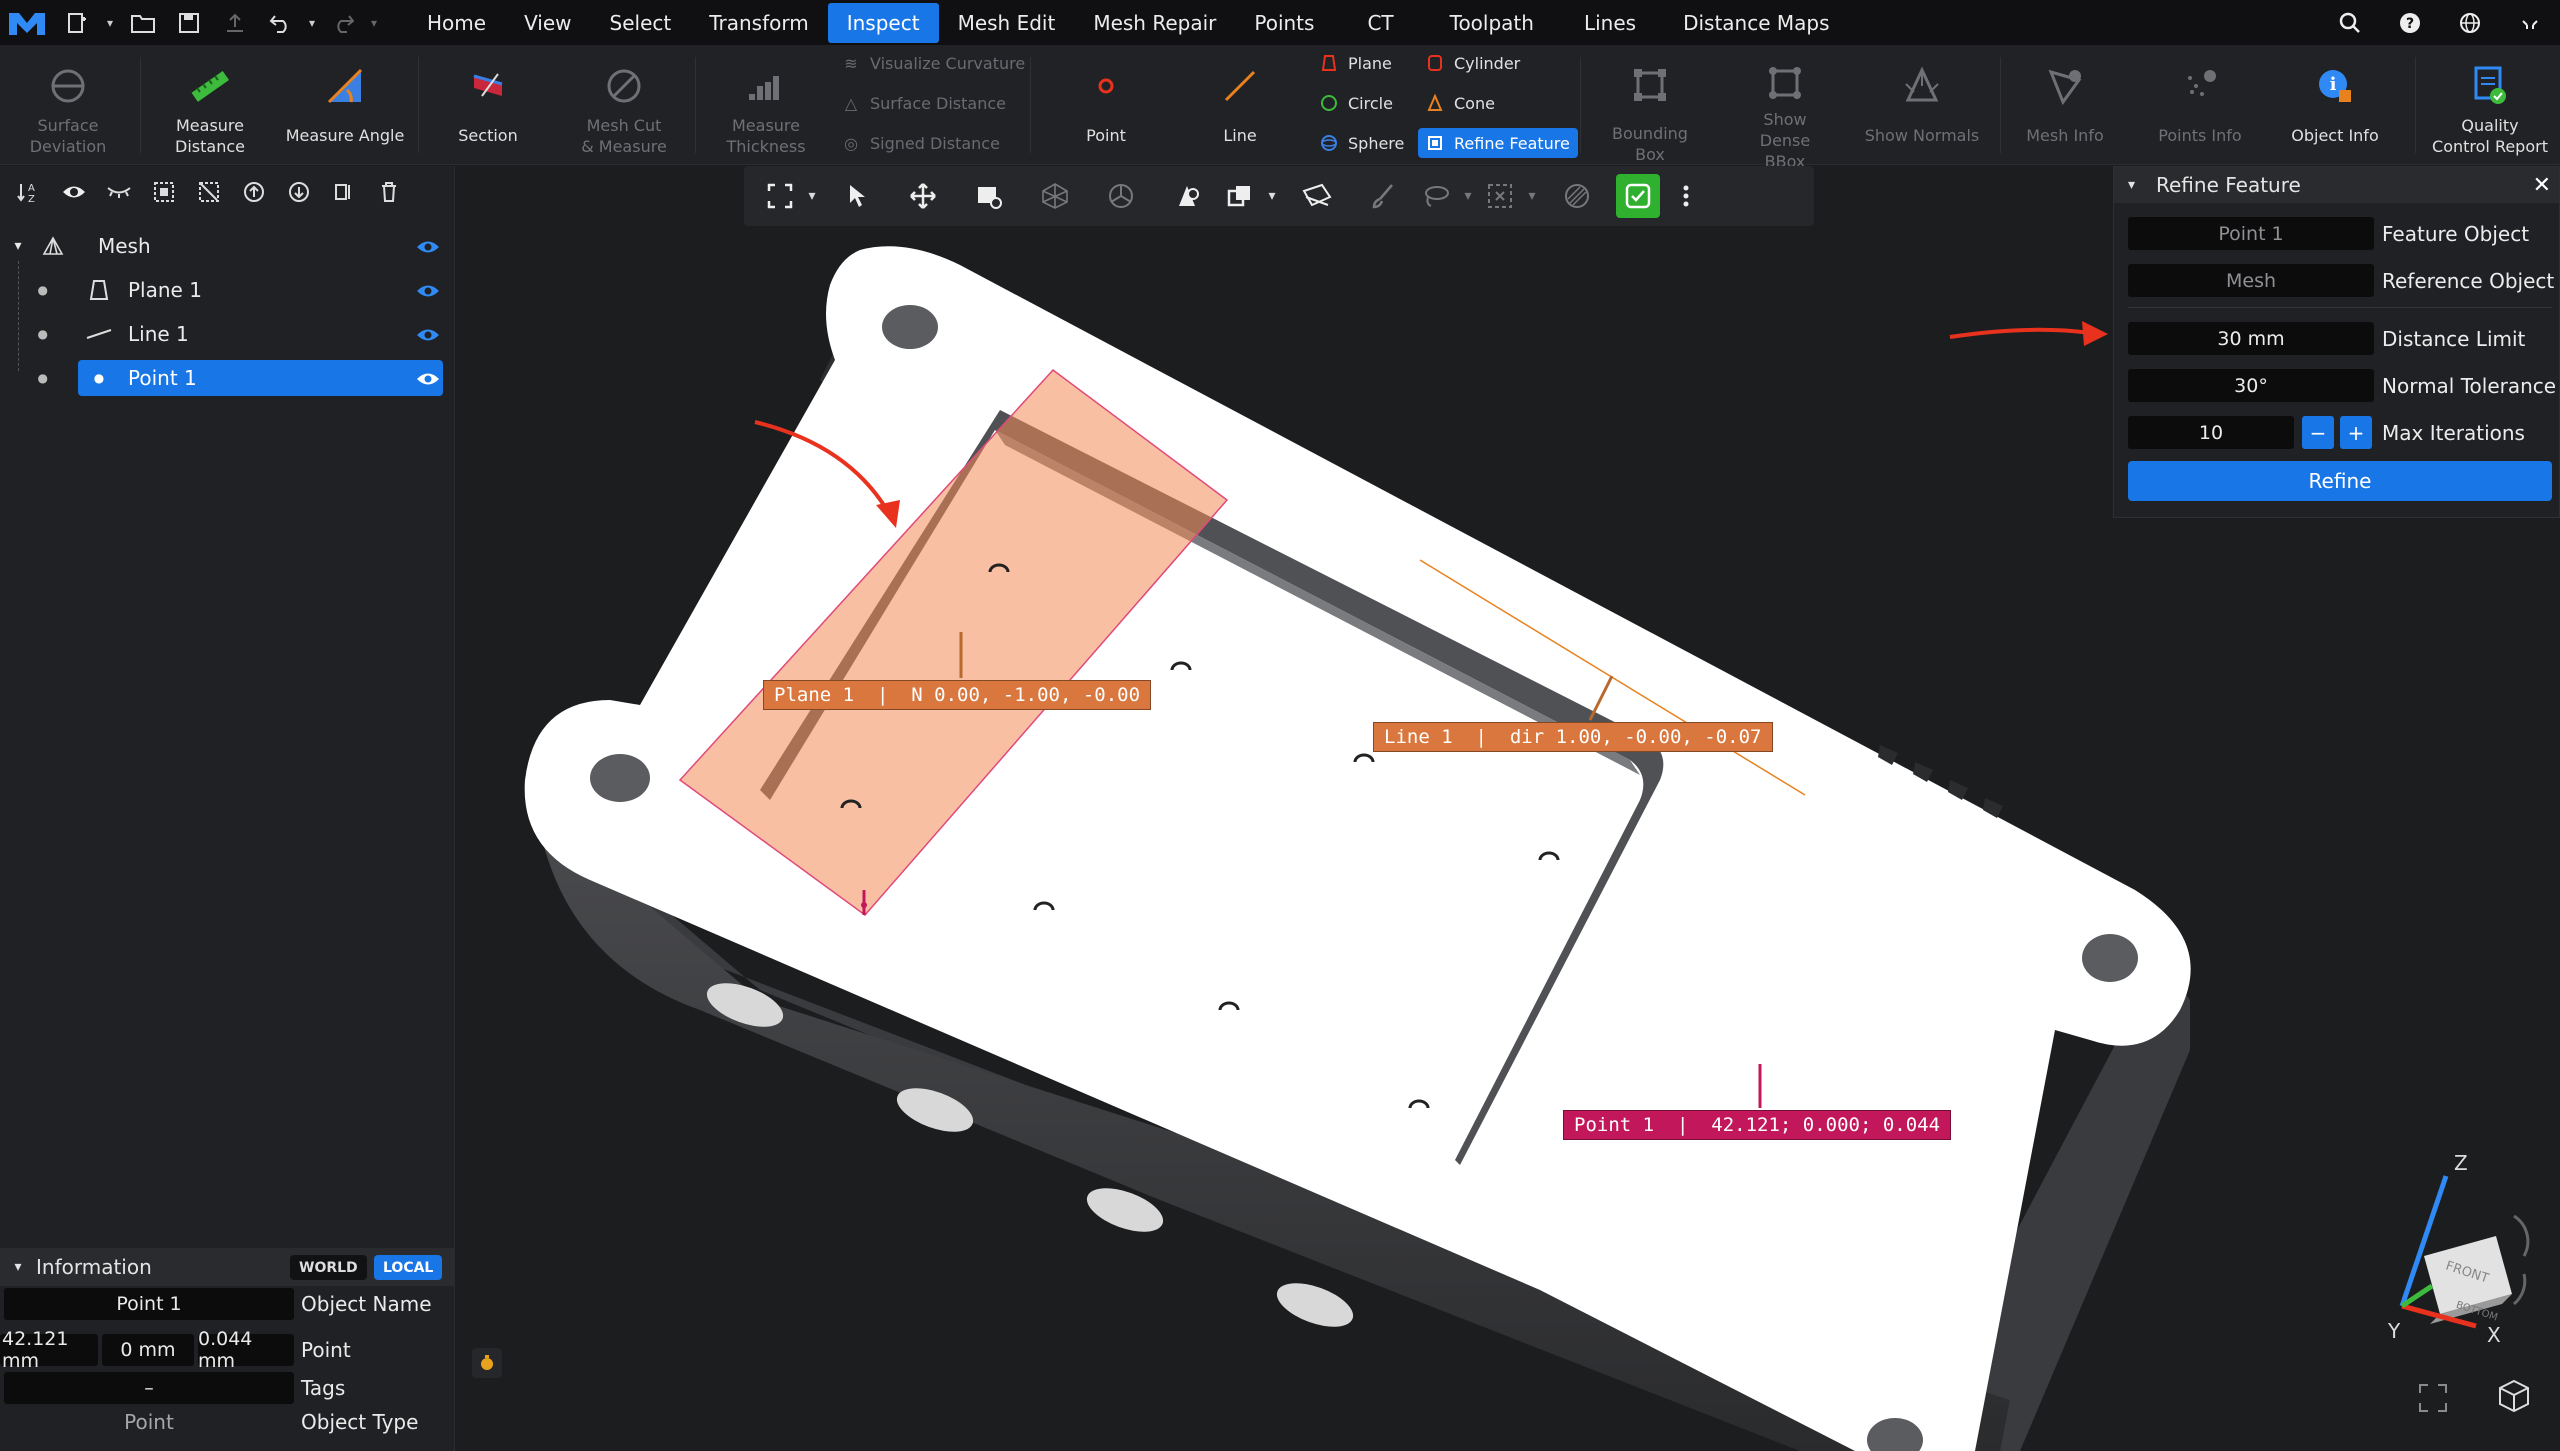 The image size is (2560, 1451). I want to click on undo-icon, so click(281, 22).